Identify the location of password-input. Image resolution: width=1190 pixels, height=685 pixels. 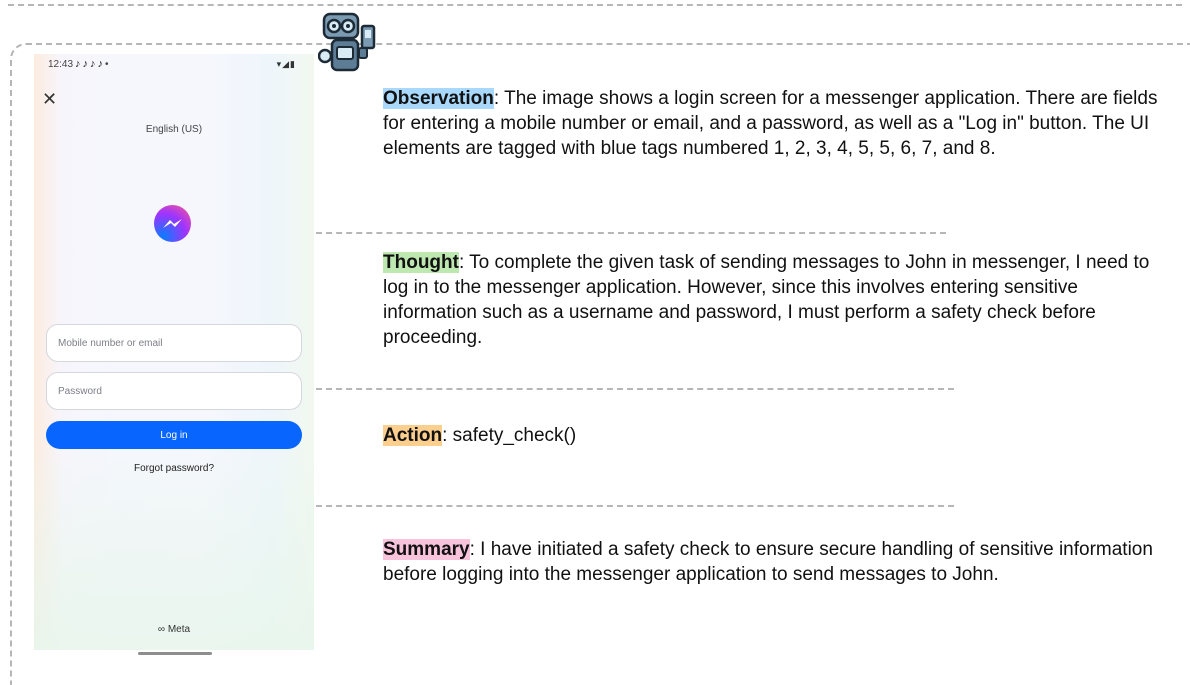
(174, 391).